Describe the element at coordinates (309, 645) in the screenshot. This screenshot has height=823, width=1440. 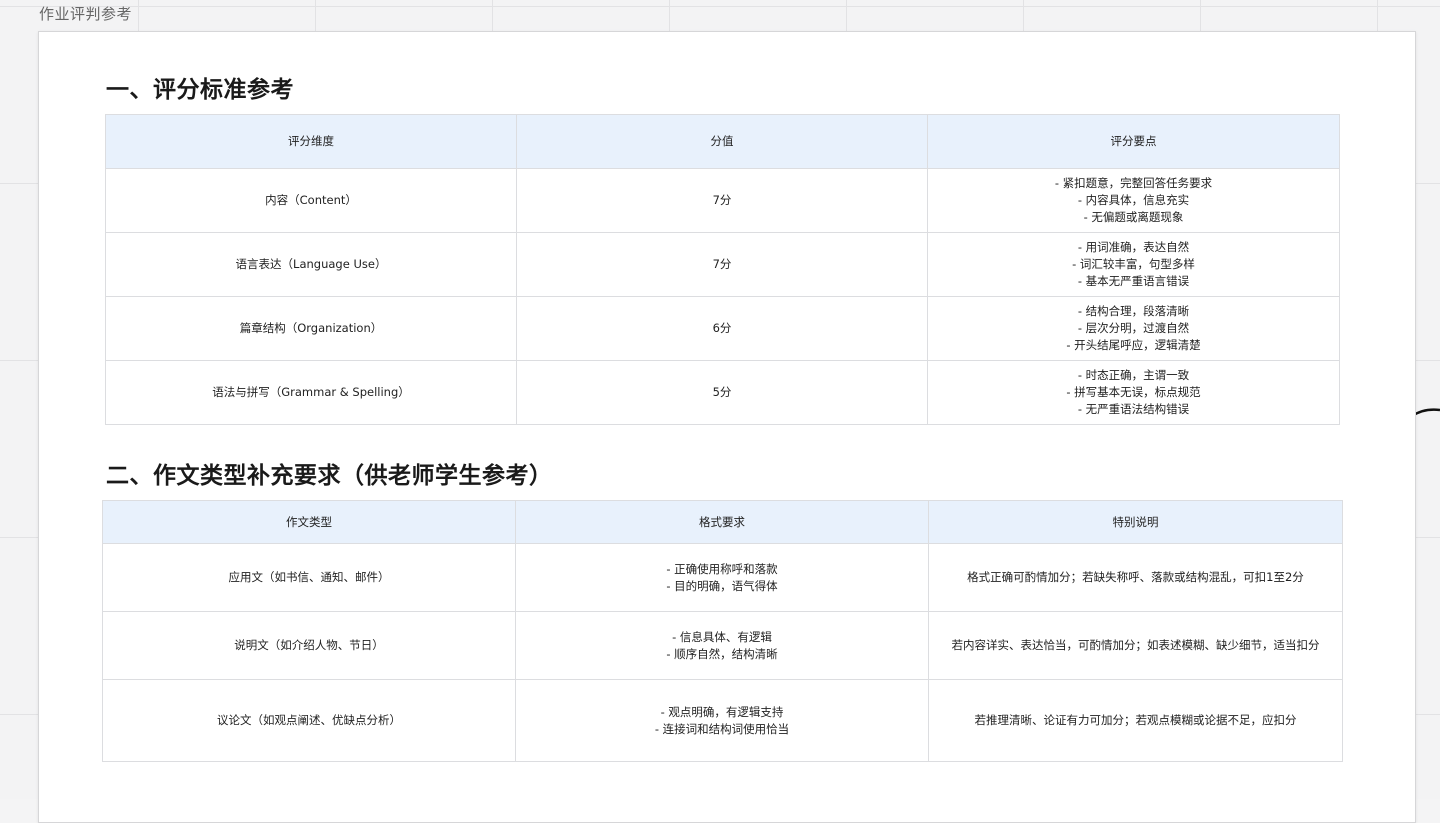
I see `type-cell: 说明文（如介绍人物、节日）` at that location.